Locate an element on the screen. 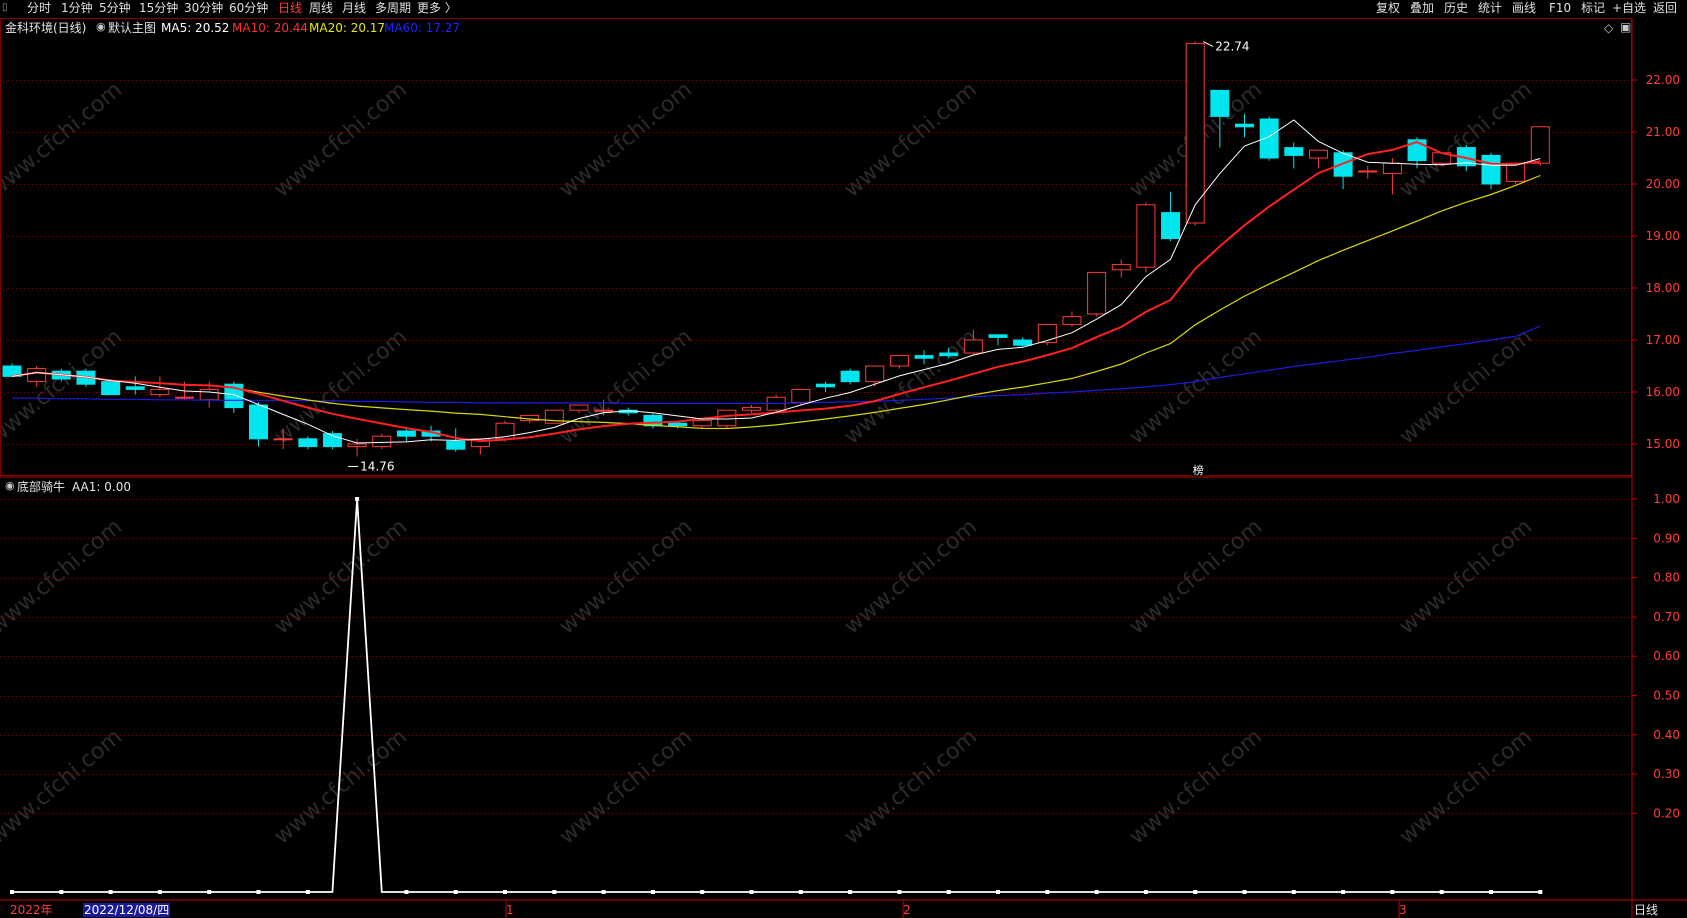 This screenshot has width=1687, height=918. price-tick-label: 18.00 is located at coordinates (1663, 288).